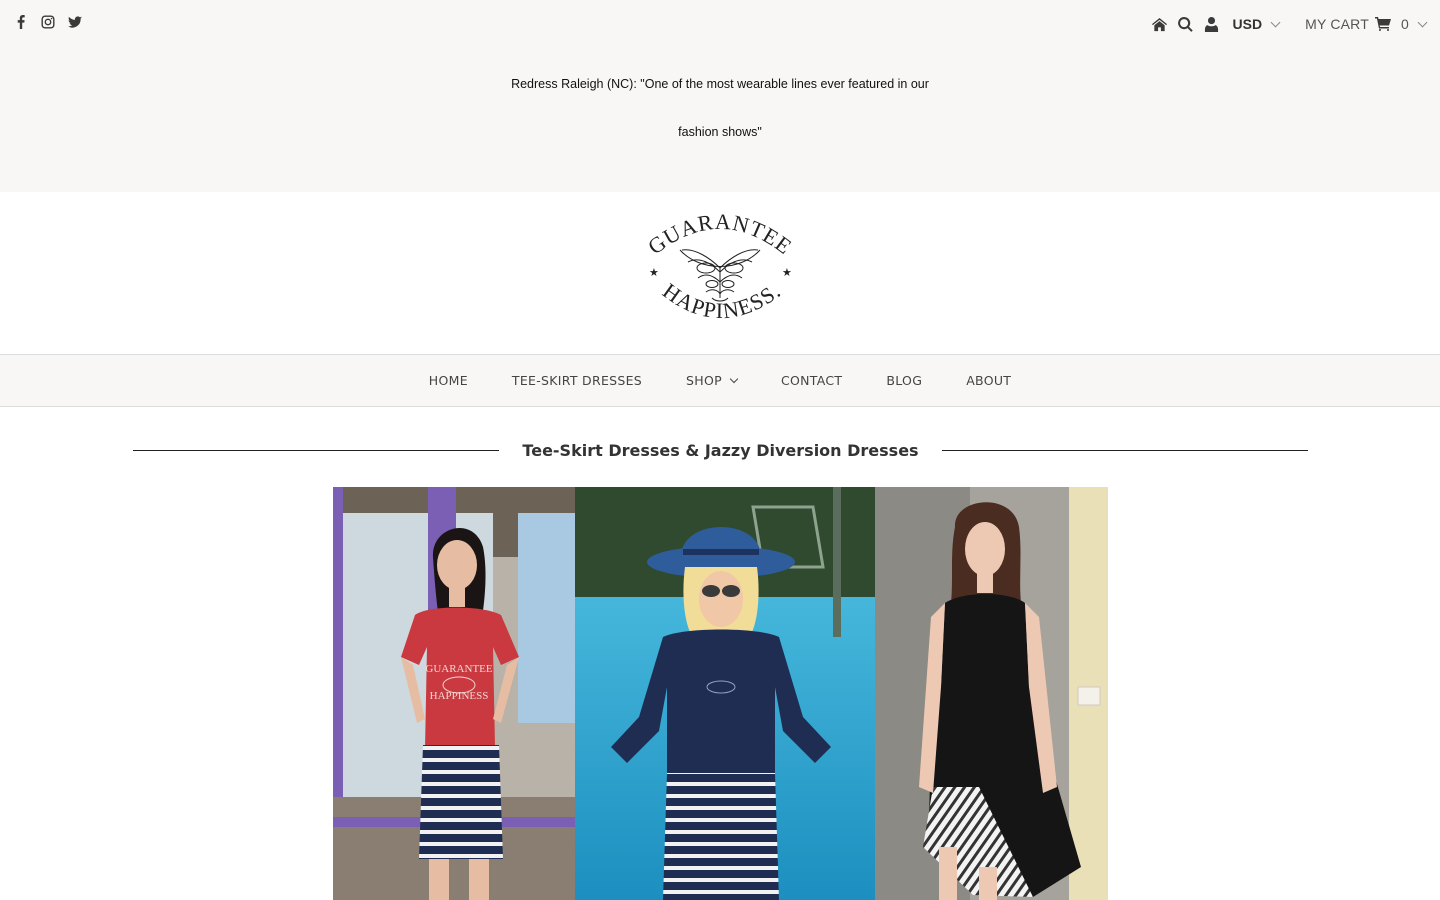 The height and width of the screenshot is (900, 1440). Describe the element at coordinates (459, 696) in the screenshot. I see `svg-text: HAPPINESS` at that location.